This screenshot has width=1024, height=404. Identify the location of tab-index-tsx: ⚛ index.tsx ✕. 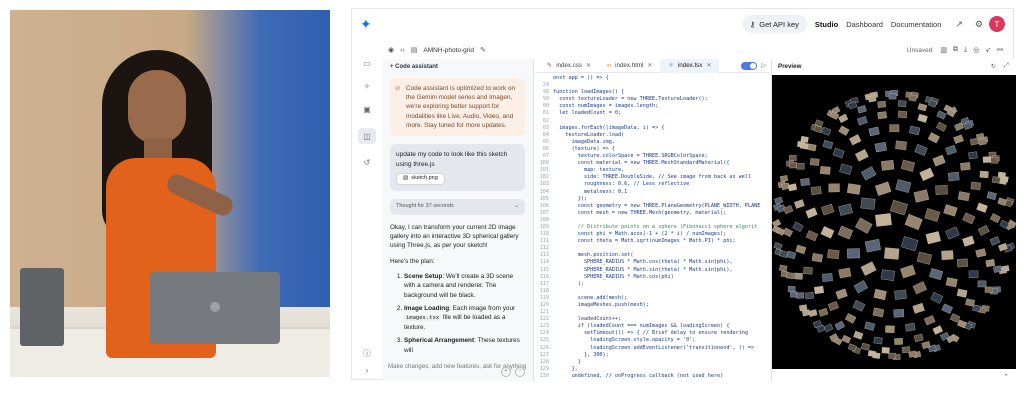
(690, 66).